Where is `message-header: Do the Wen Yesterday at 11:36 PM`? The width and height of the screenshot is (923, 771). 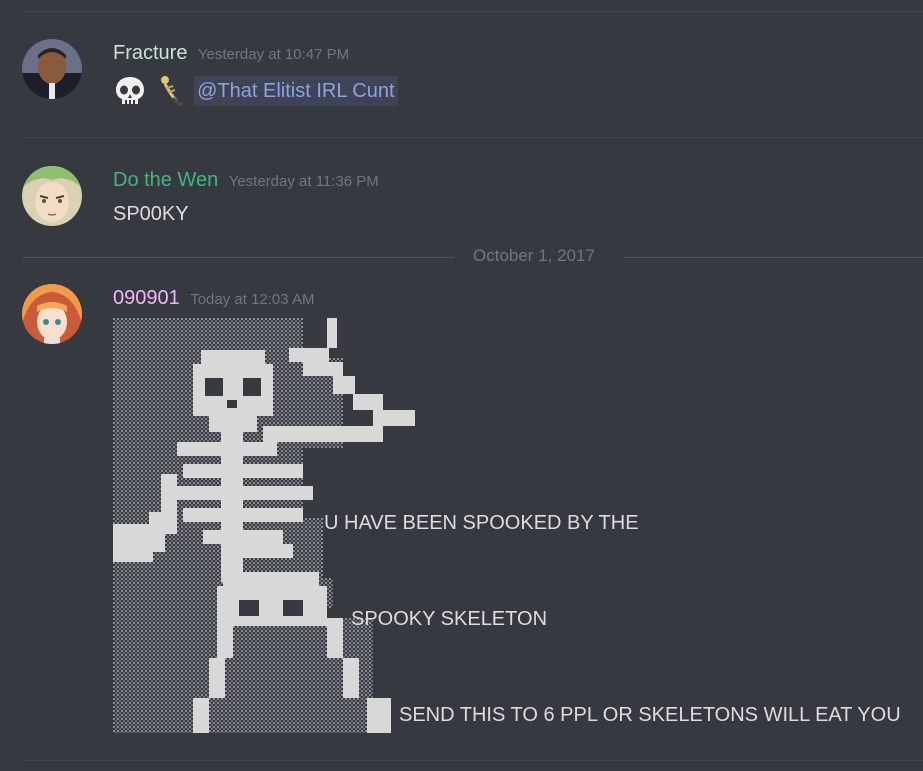
message-header: Do the Wen Yesterday at 11:36 PM is located at coordinates (246, 180).